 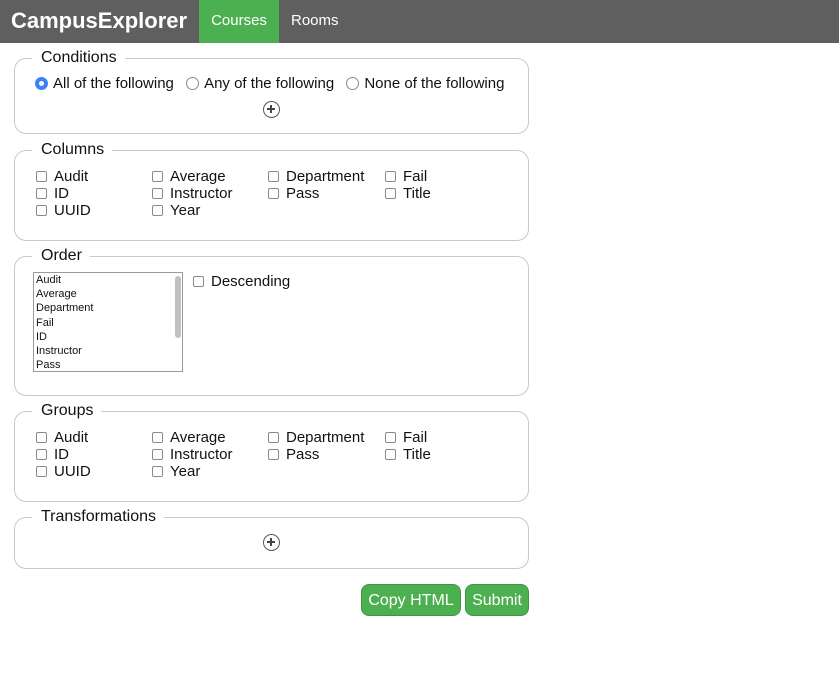 I want to click on group-id: ID, so click(x=52, y=454).